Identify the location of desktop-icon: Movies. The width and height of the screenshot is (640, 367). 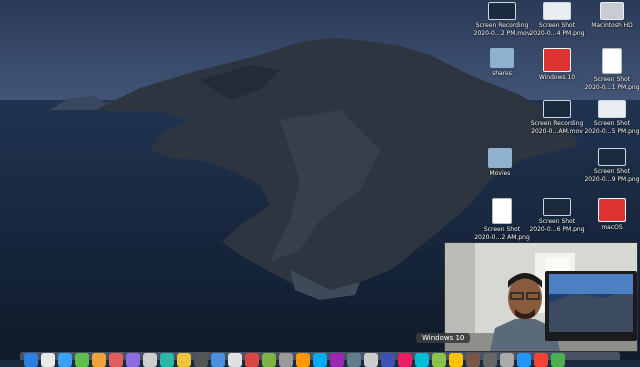
(500, 163).